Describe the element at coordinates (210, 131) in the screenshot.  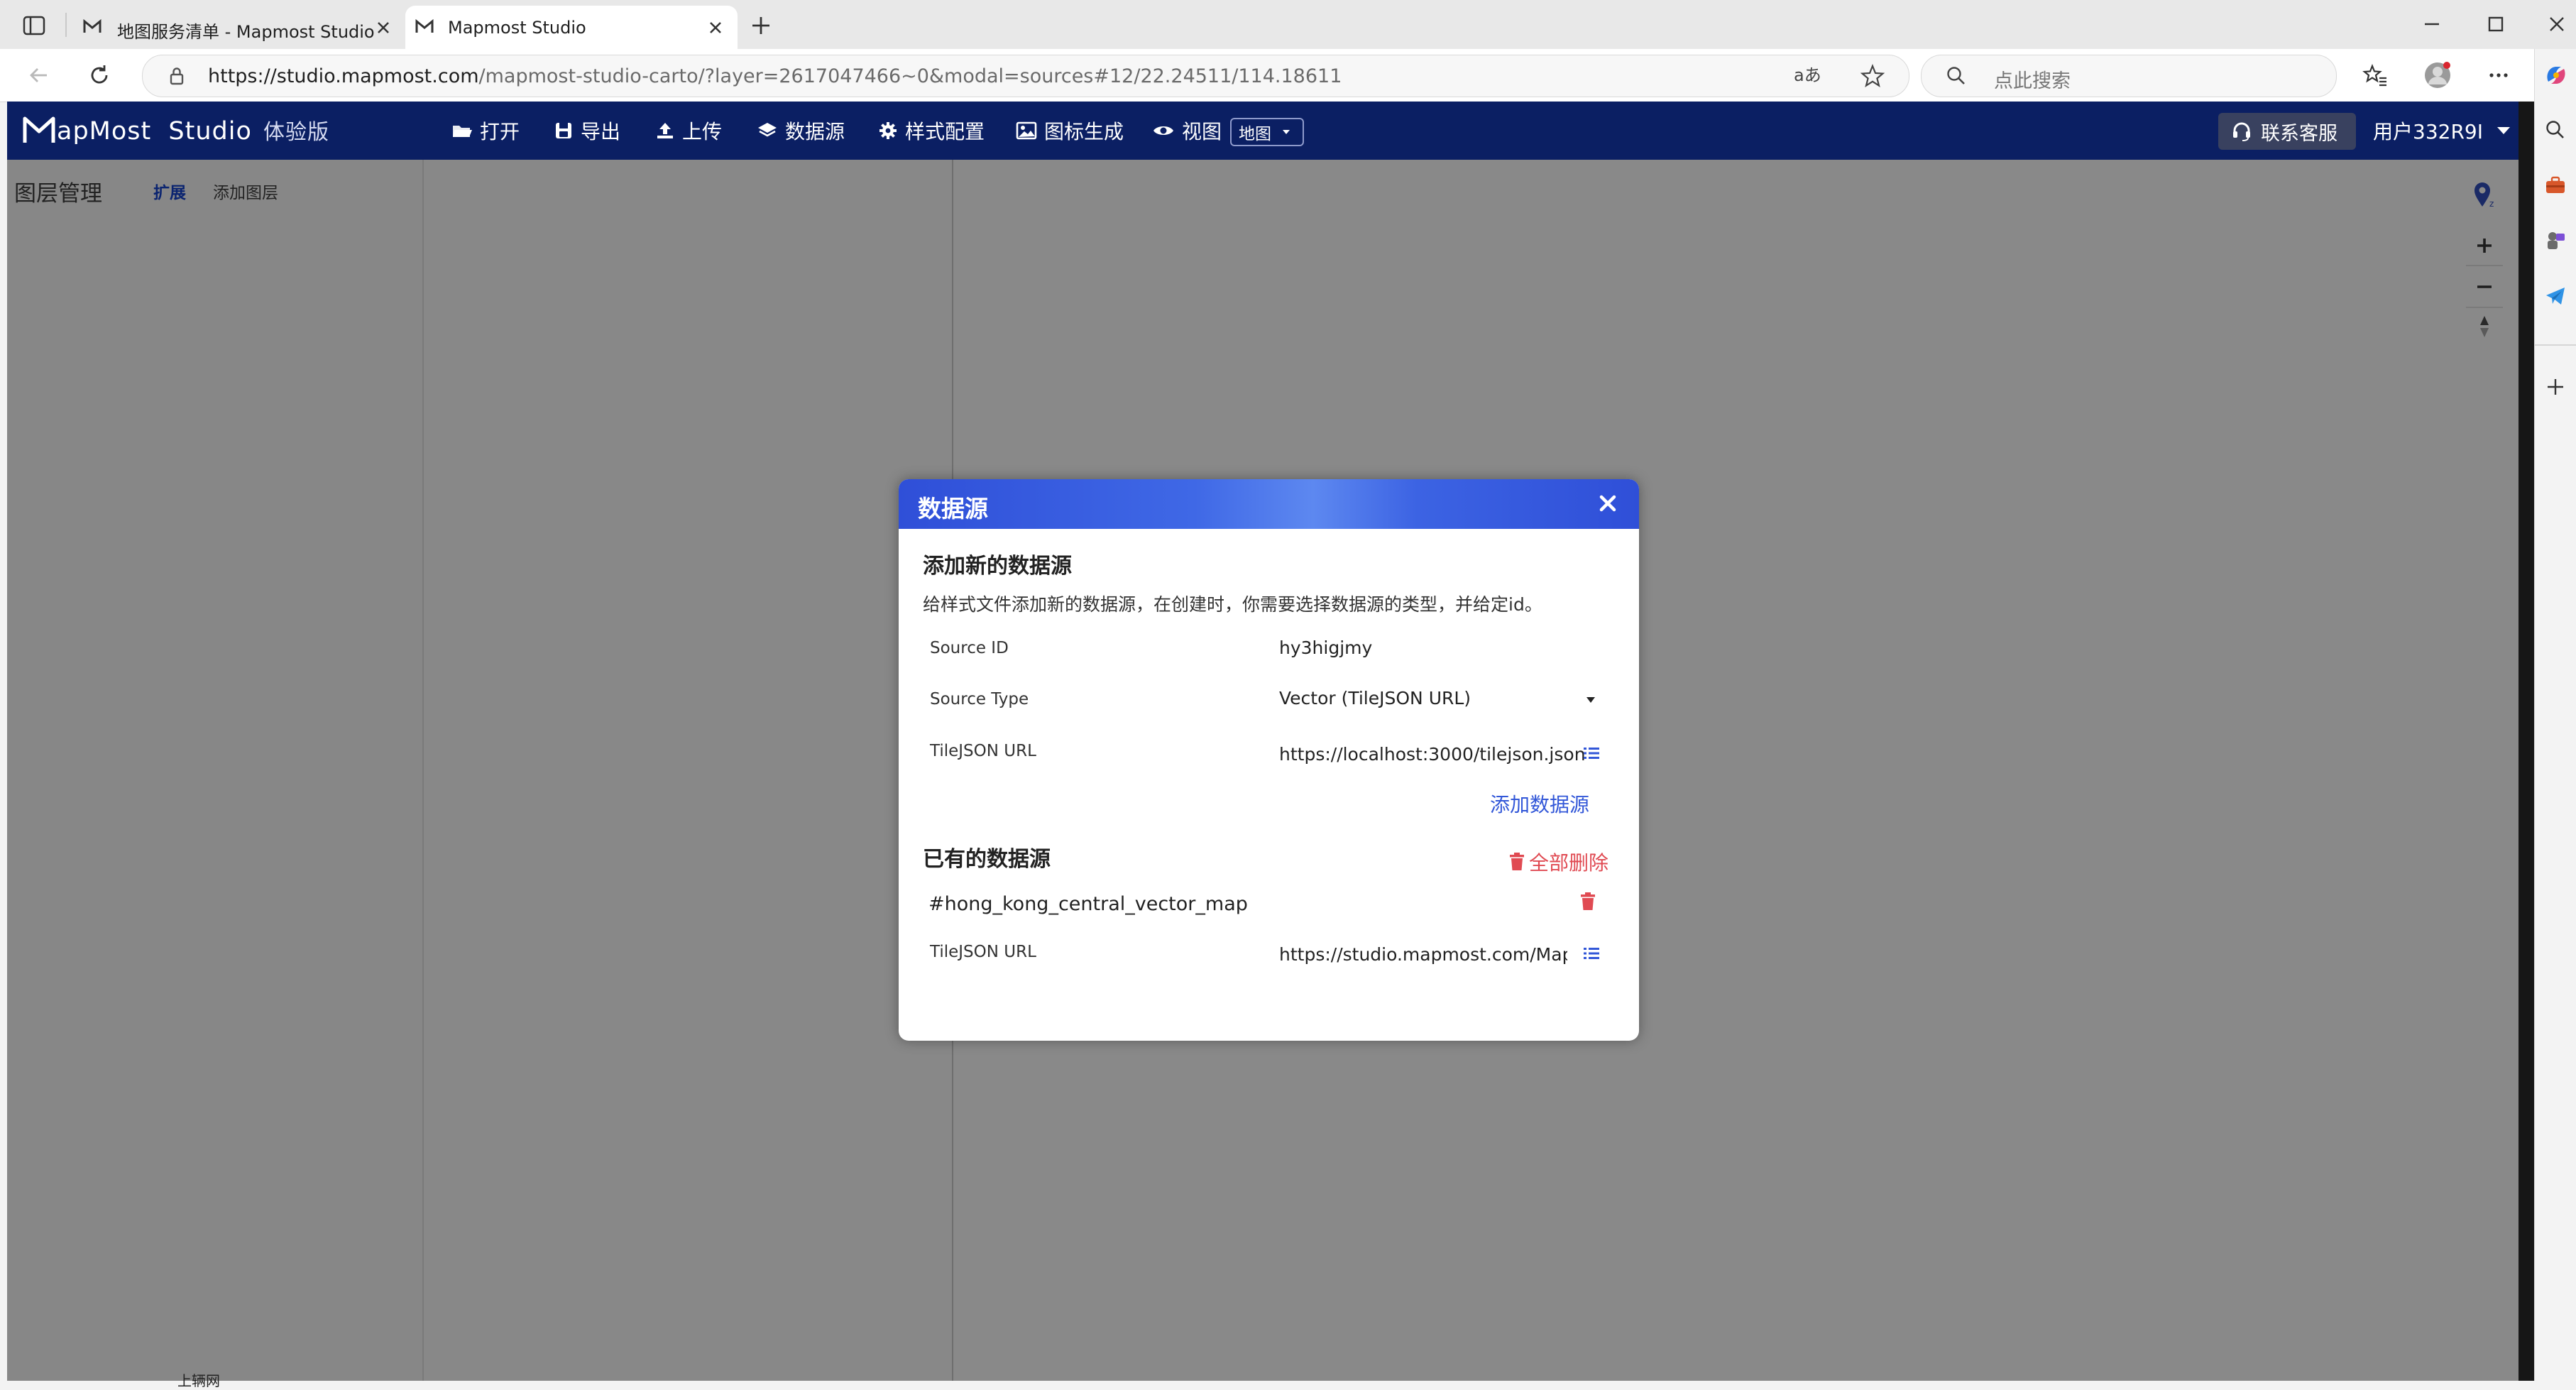
I see `logo-suffix: Studio` at that location.